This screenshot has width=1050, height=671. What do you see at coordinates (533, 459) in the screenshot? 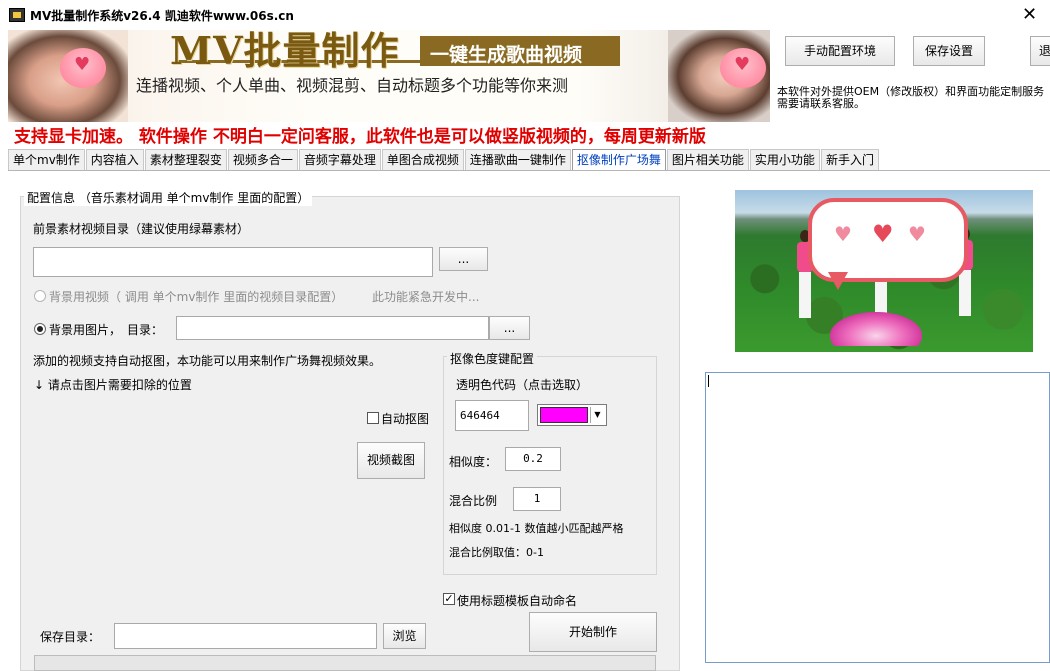
I see `similarity-input: 0.2` at bounding box center [533, 459].